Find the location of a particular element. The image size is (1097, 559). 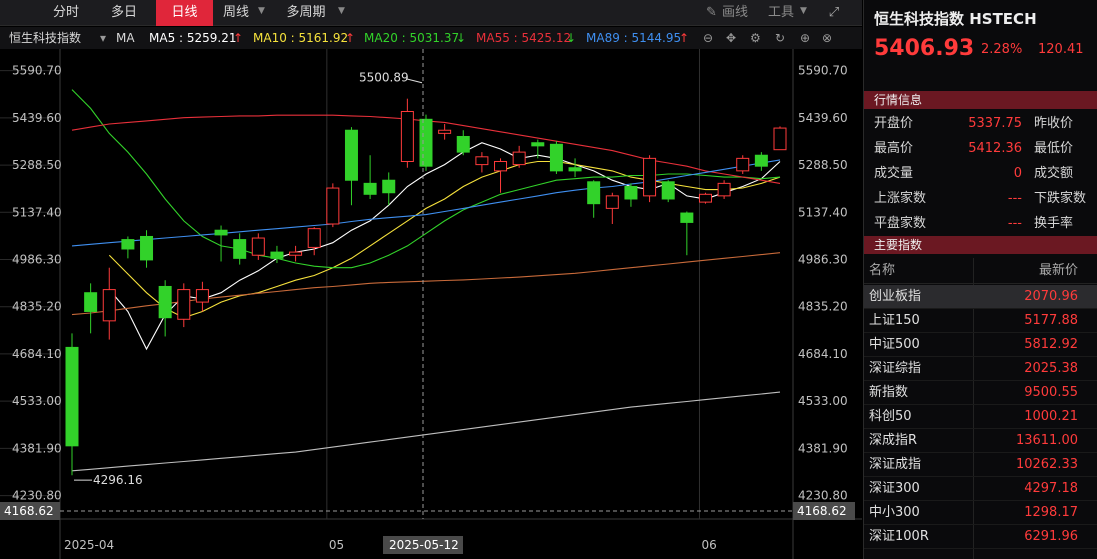

index-price: 2025.38 is located at coordinates (1051, 368).